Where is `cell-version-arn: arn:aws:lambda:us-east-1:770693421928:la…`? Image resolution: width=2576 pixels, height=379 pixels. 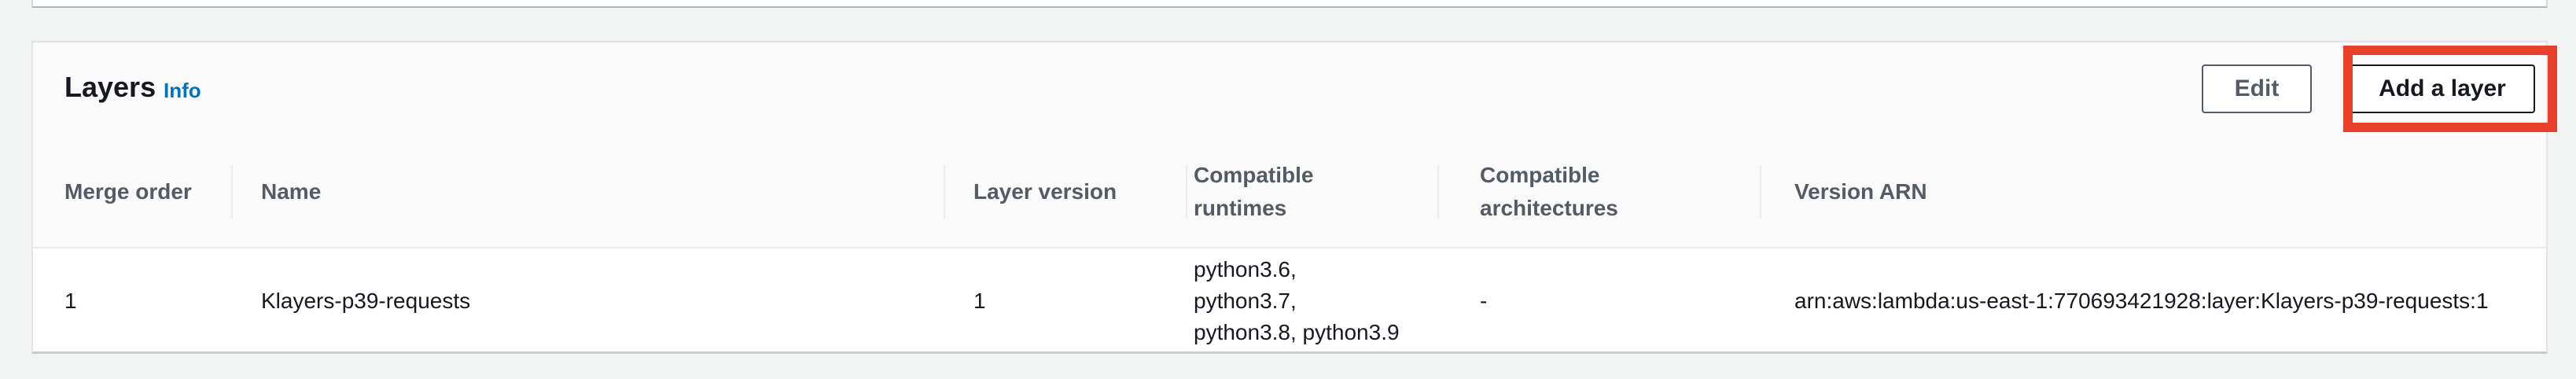
cell-version-arn: arn:aws:lambda:us-east-1:770693421928:la… is located at coordinates (2141, 300).